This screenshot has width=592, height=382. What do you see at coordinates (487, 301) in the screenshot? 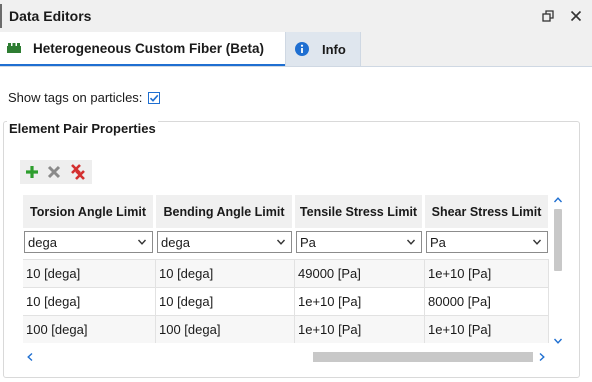
I see `table-cell: 80000 [Pa]` at bounding box center [487, 301].